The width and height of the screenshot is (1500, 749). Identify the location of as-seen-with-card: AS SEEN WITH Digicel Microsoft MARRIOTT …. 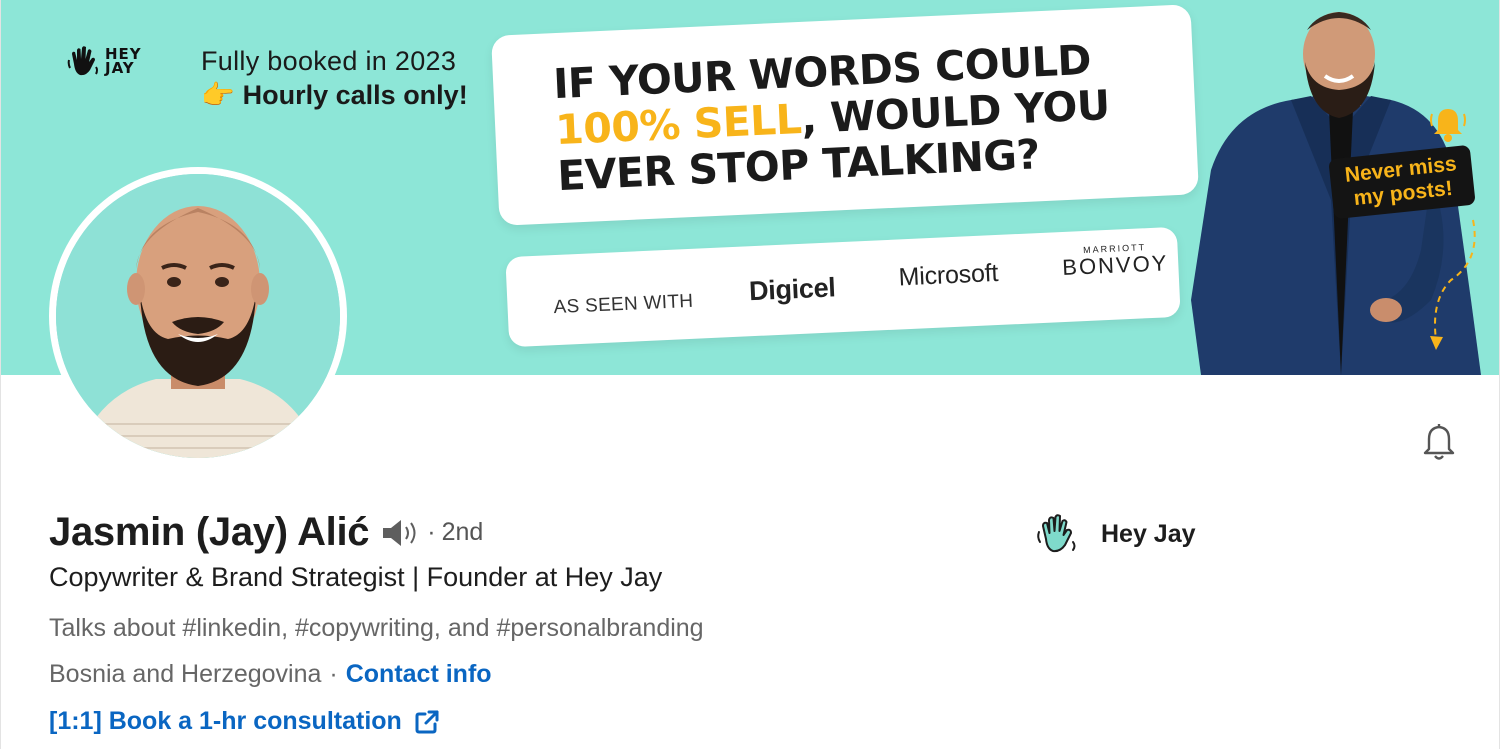
(843, 287).